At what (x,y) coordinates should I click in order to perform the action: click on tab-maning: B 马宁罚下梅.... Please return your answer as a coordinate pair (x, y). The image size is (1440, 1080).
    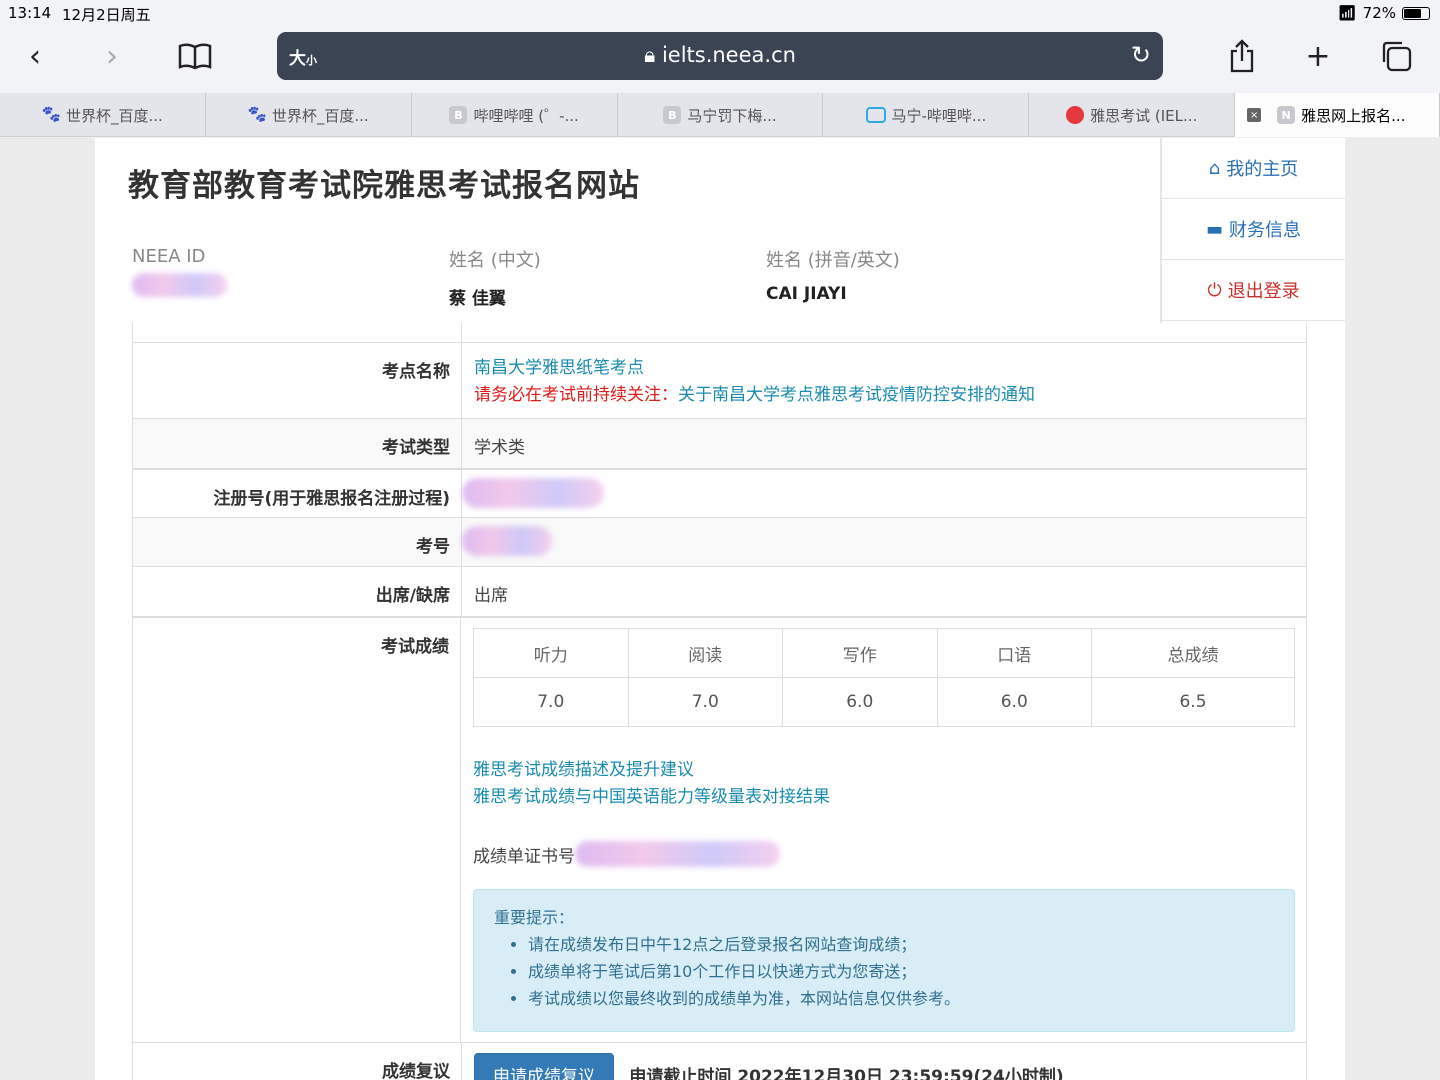
    Looking at the image, I should click on (721, 115).